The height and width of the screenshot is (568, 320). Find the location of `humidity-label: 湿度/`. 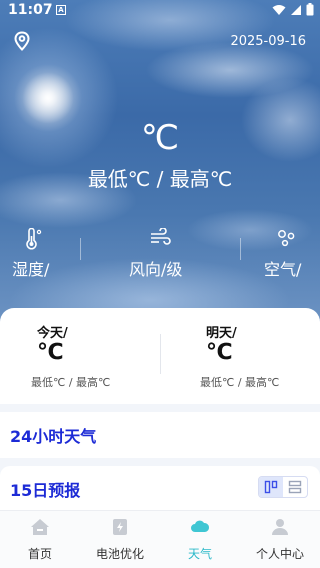

humidity-label: 湿度/ is located at coordinates (31, 269).